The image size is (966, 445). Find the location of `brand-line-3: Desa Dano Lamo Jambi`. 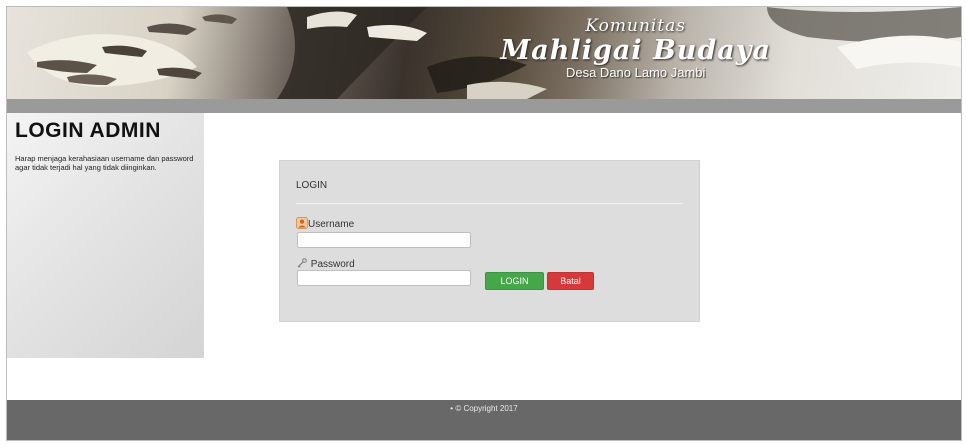

brand-line-3: Desa Dano Lamo Jambi is located at coordinates (635, 72).